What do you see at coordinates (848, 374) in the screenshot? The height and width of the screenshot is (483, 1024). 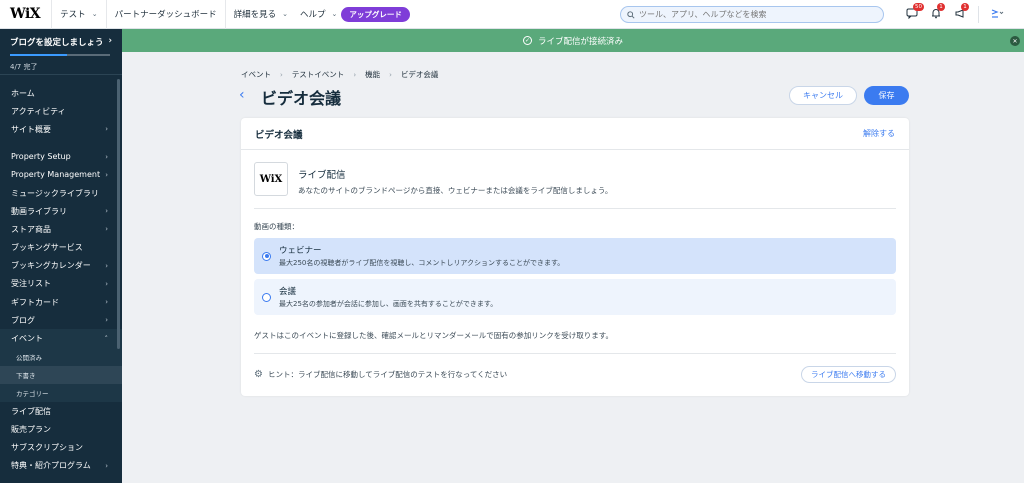 I see `go-to-live-stream-button: ライブ配信へ移動する` at bounding box center [848, 374].